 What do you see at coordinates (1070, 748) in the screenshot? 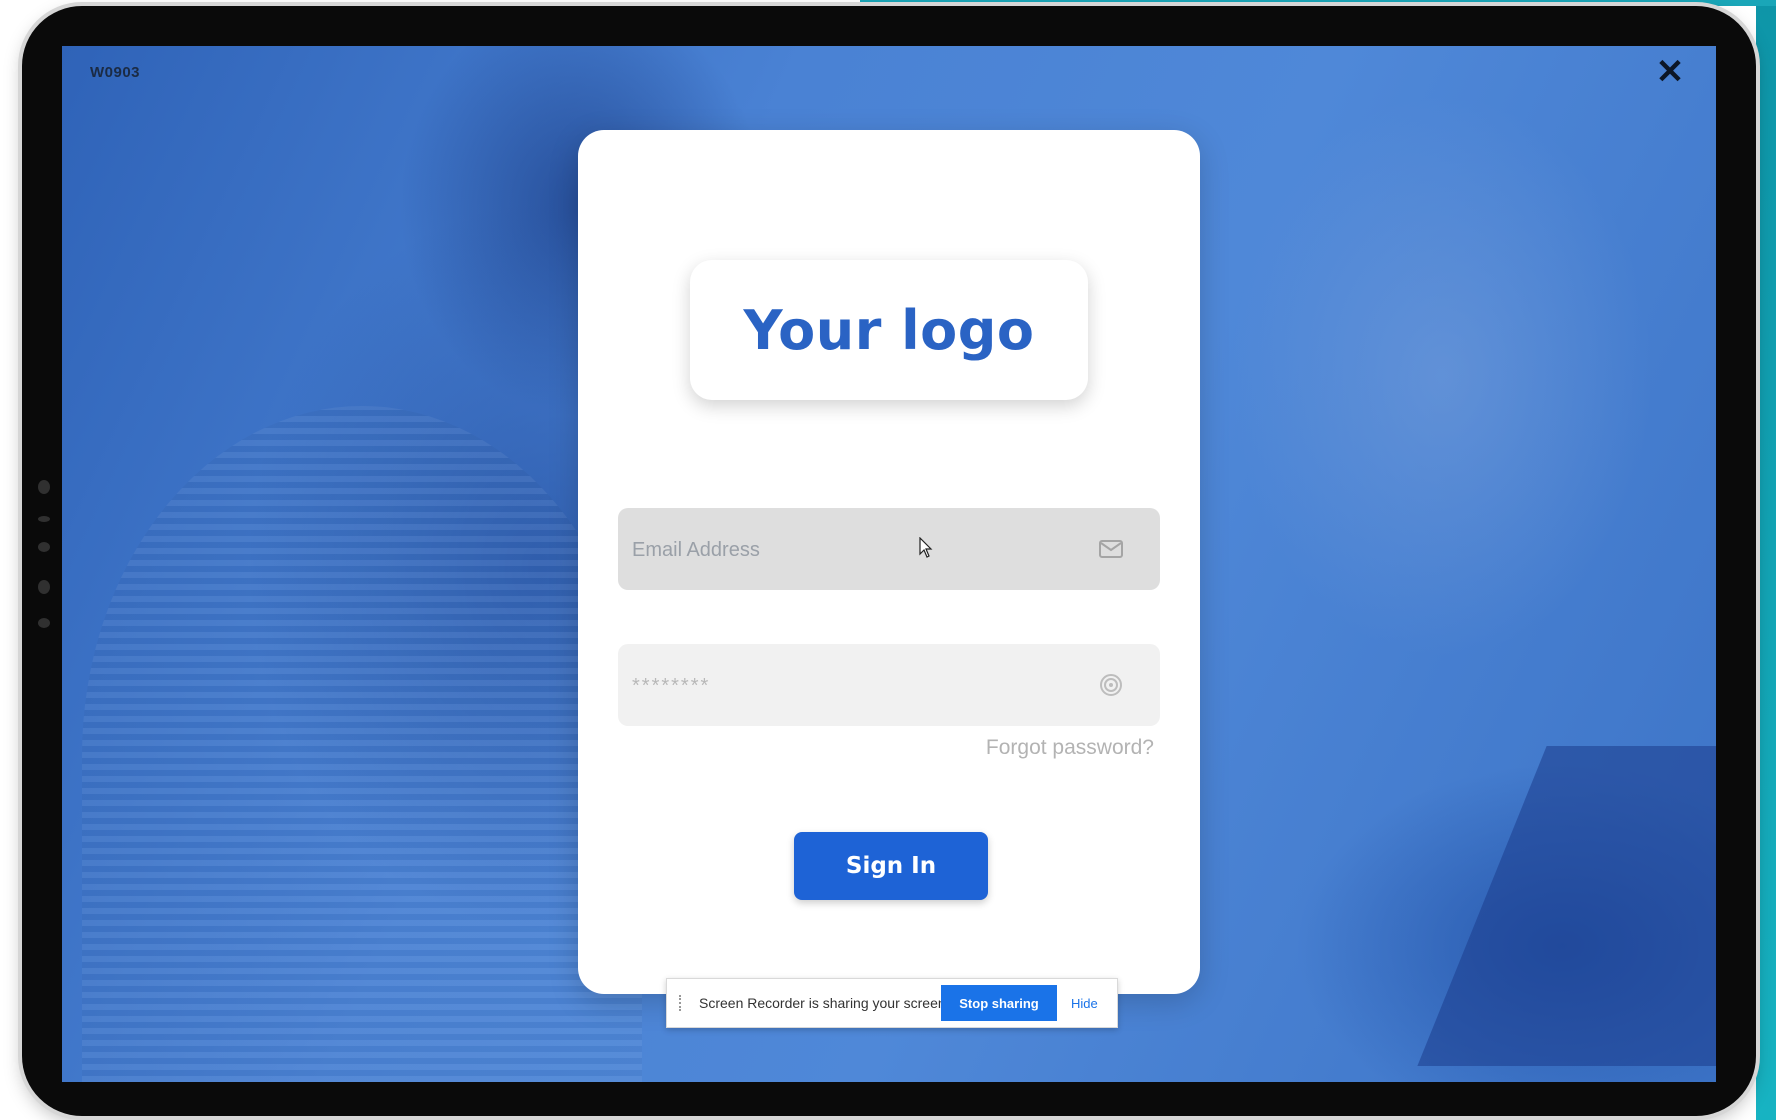
I see `forgot-password-link: Forgot password?` at bounding box center [1070, 748].